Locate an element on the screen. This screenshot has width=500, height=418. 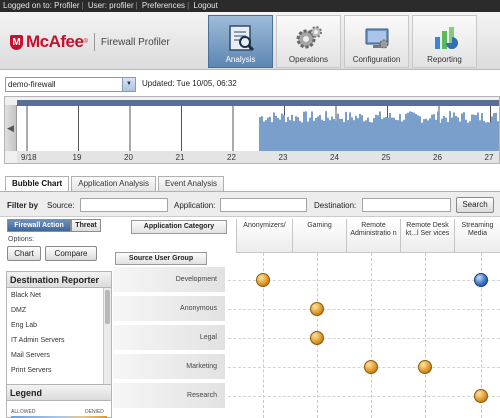
timeline-chart is located at coordinates (258, 128).